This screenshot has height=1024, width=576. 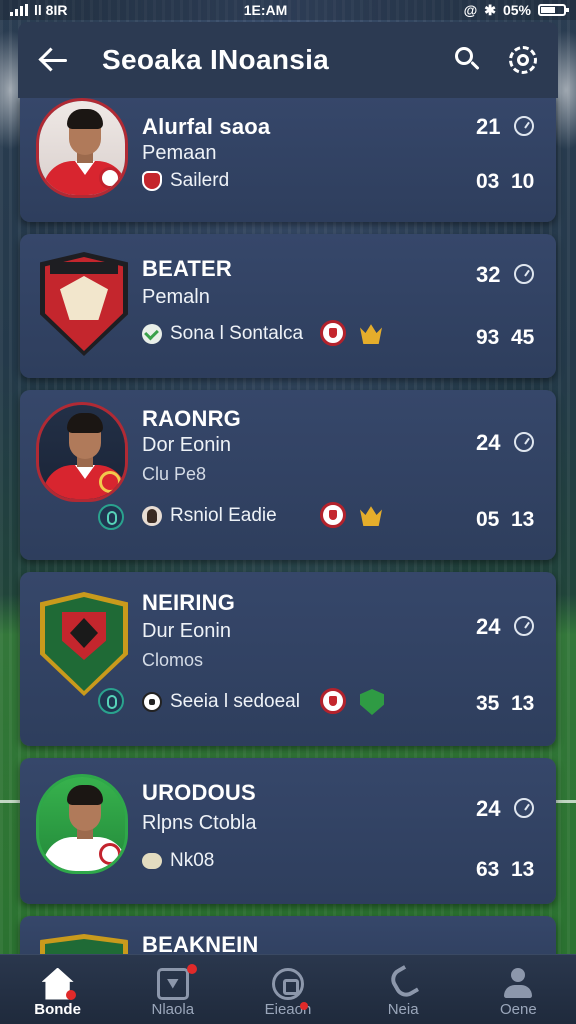 What do you see at coordinates (490, 9) in the screenshot?
I see `bluetooth-icon: ✱` at bounding box center [490, 9].